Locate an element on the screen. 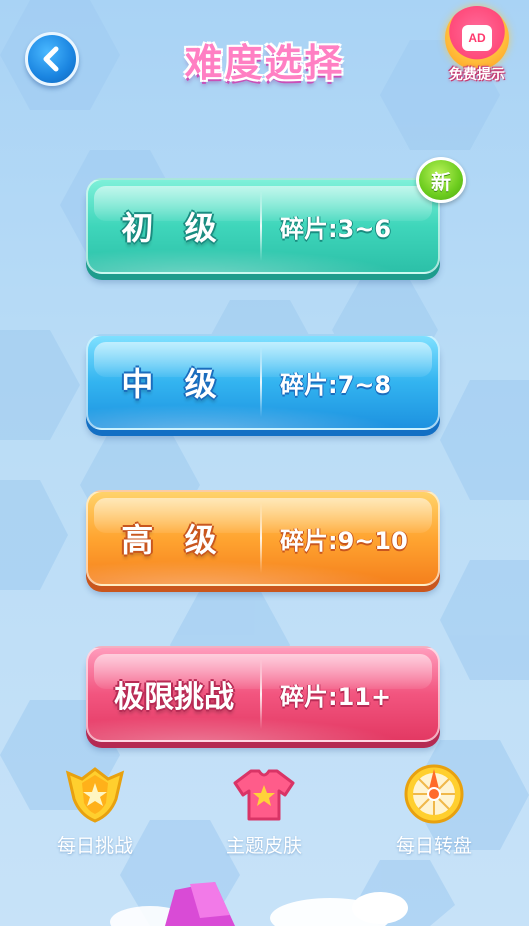 The width and height of the screenshot is (529, 926). free-hint-ad-button: AD 免费提示 is located at coordinates (477, 49).